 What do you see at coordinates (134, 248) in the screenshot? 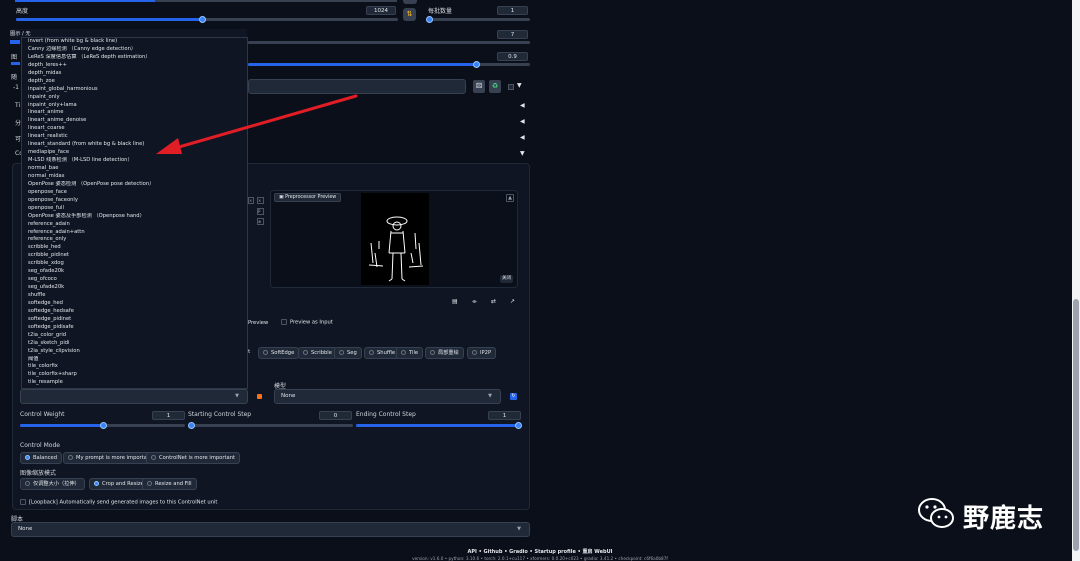
I see `dropdown-item: scribble_hed` at bounding box center [134, 248].